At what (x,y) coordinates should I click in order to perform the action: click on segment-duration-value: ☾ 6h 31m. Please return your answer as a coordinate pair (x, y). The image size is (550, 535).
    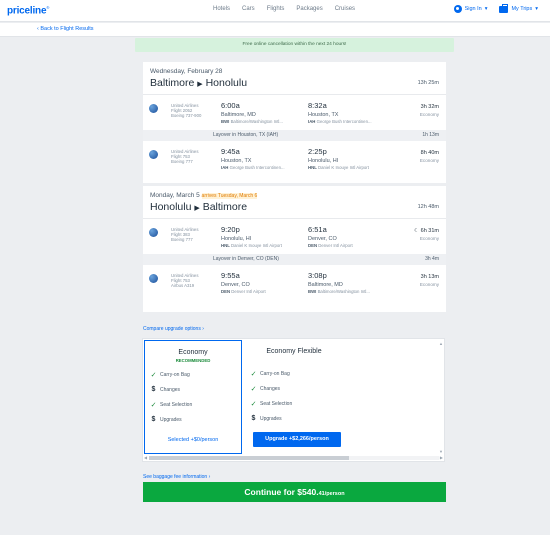
    Looking at the image, I should click on (426, 231).